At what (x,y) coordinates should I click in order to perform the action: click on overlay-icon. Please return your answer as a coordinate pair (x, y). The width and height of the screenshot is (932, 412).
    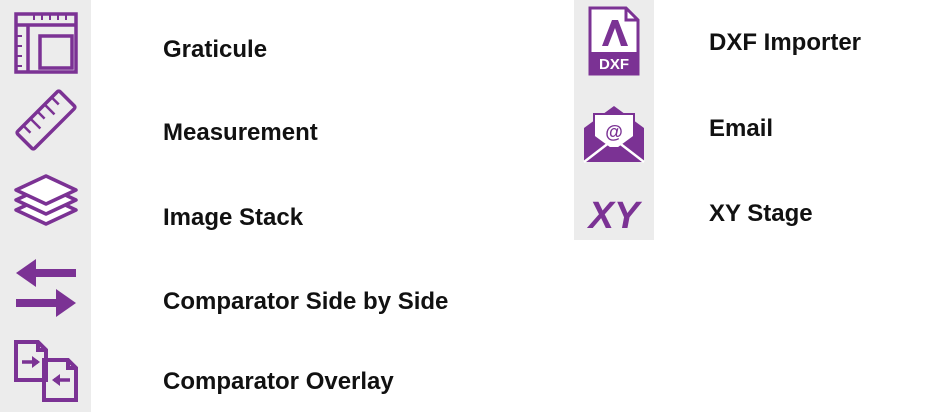
    Looking at the image, I should click on (46, 370).